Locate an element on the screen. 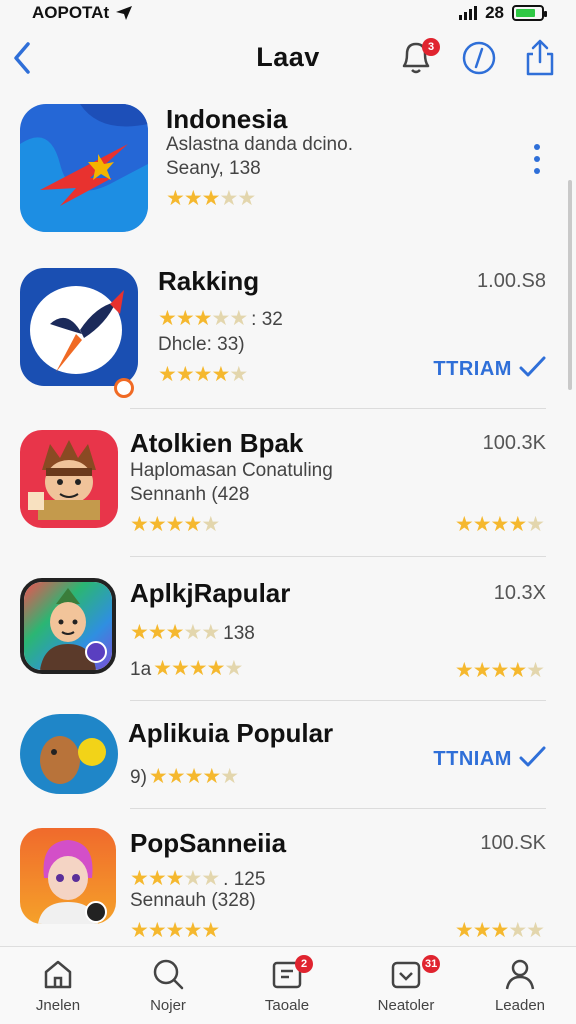 The width and height of the screenshot is (576, 1024). tab-label: Nojer is located at coordinates (168, 1005).